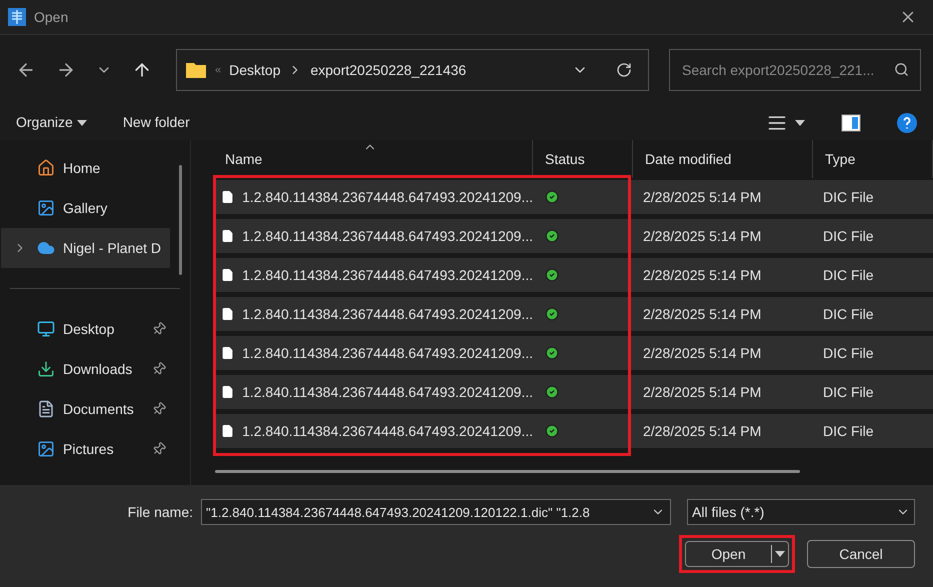 This screenshot has height=587, width=933. Describe the element at coordinates (801, 512) in the screenshot. I see `file-type-dropdown: All files (*.*)` at that location.